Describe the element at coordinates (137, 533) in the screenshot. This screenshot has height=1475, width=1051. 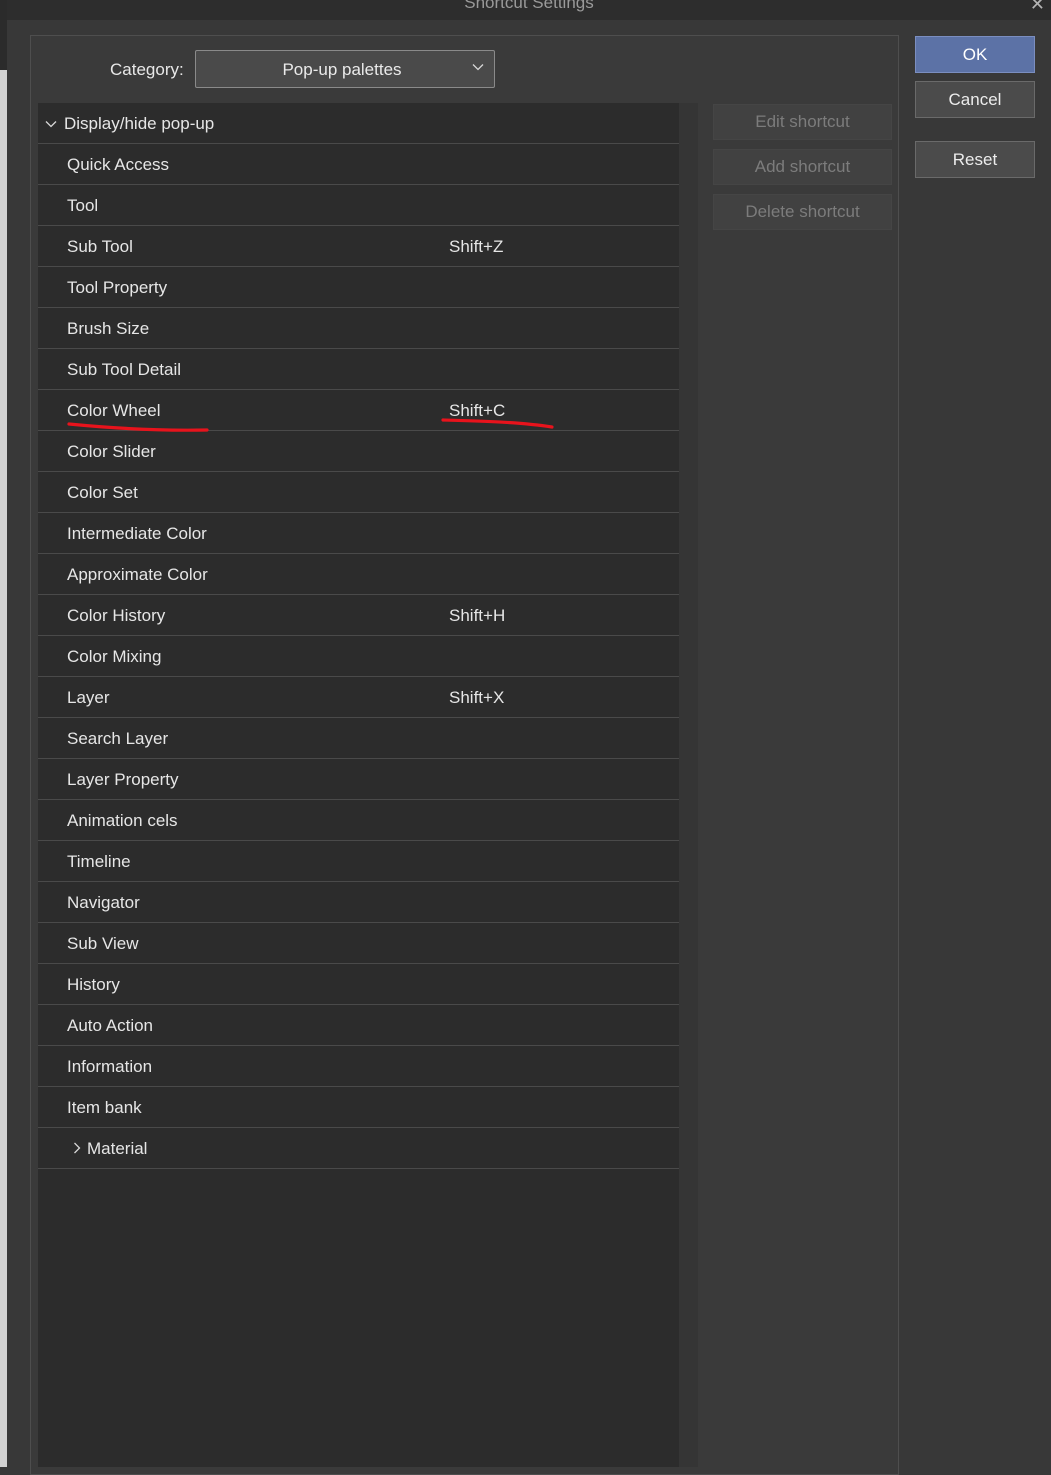
I see `command-name: Intermediate Color` at that location.